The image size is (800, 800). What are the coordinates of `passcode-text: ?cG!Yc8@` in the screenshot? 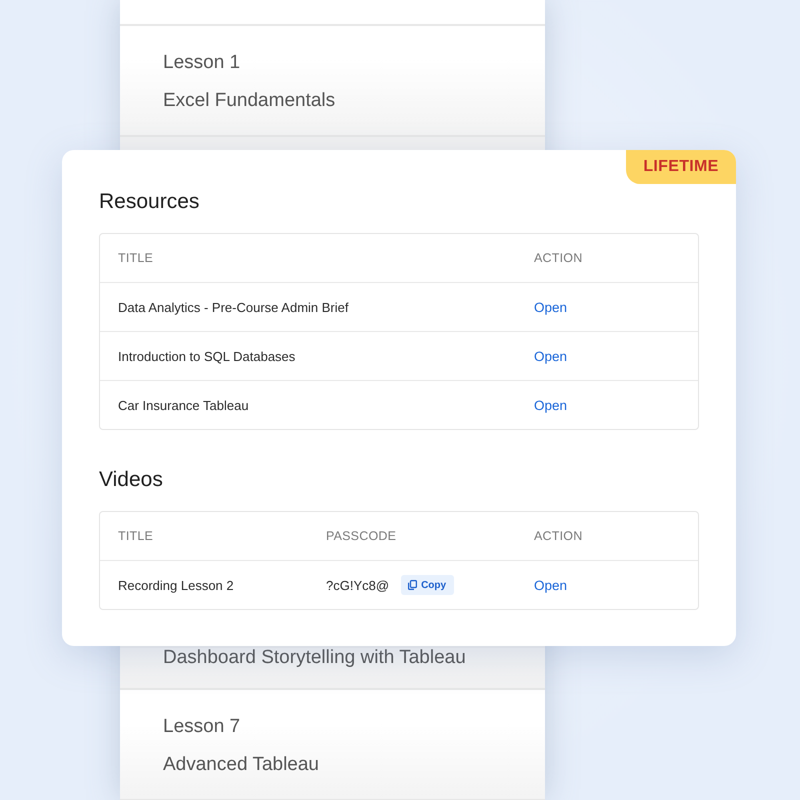 It's located at (358, 585).